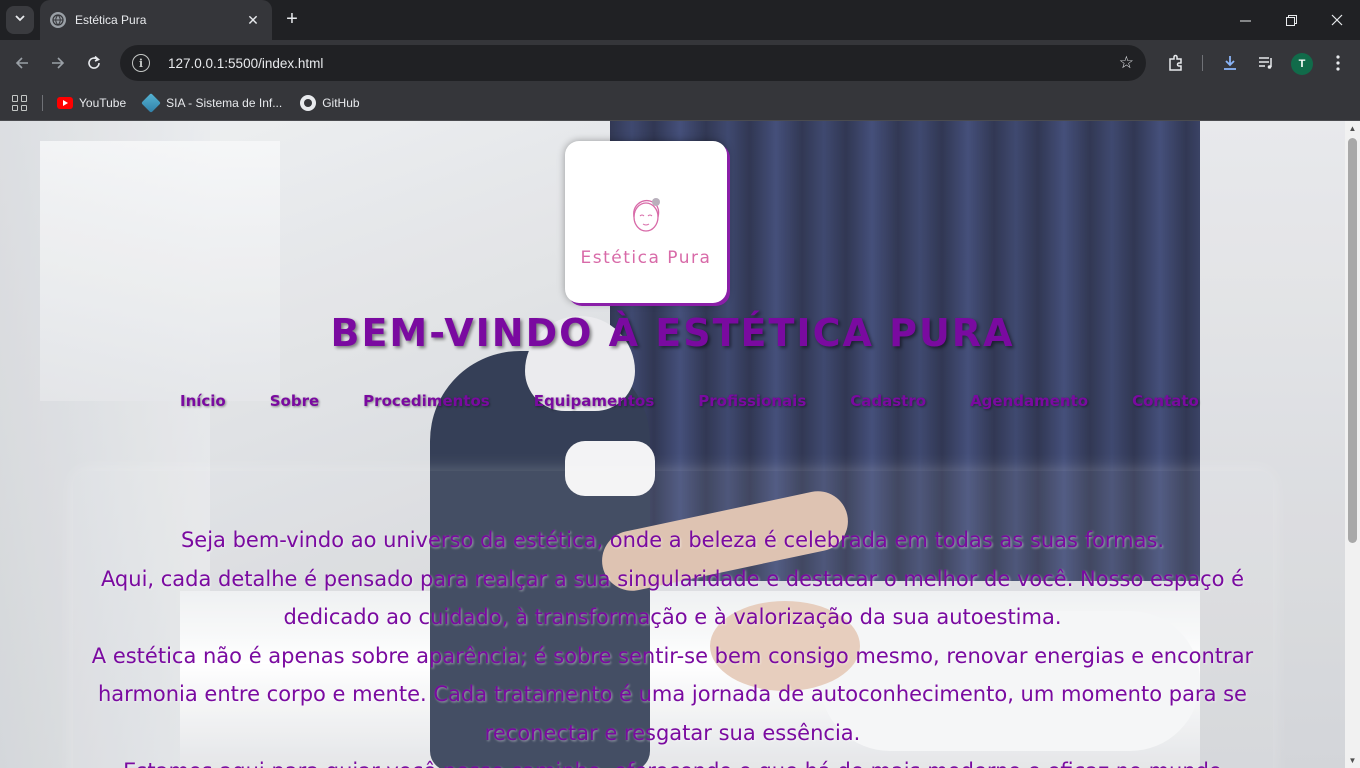 The image size is (1360, 768). Describe the element at coordinates (156, 20) in the screenshot. I see `active-tab: Estética Pura ✕` at that location.